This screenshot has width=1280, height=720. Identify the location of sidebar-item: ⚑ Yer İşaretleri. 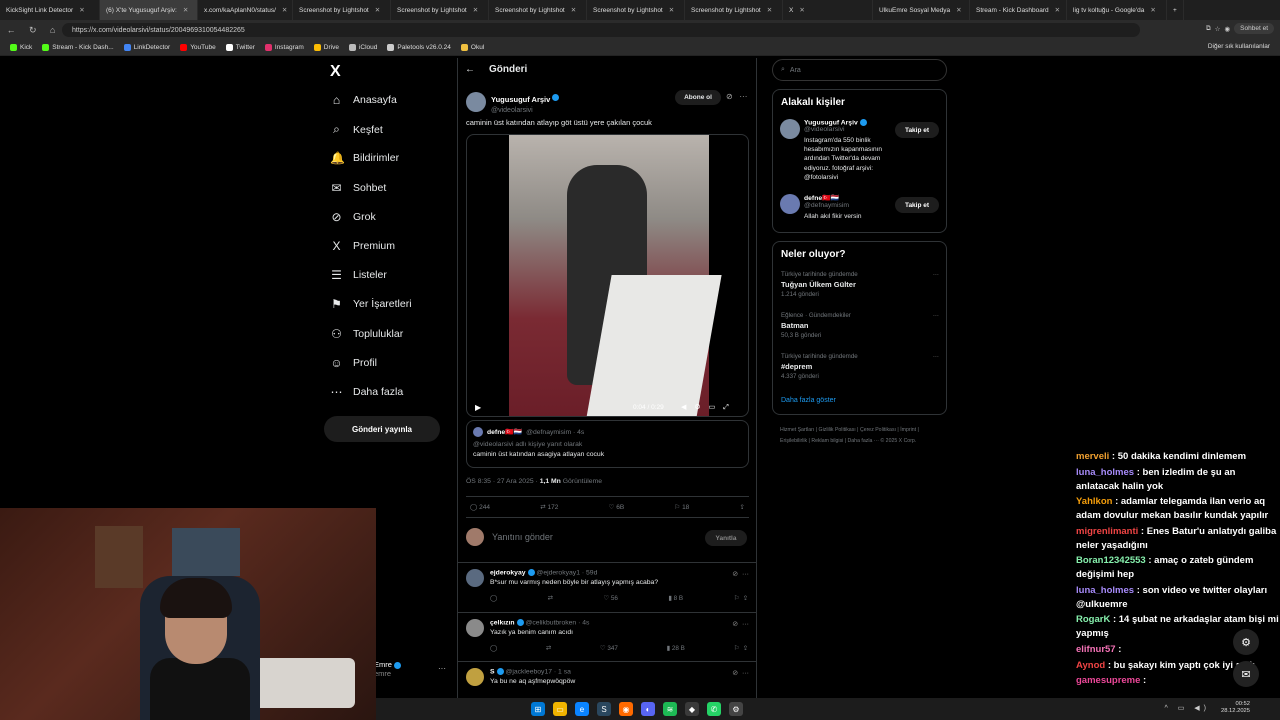
(370, 304).